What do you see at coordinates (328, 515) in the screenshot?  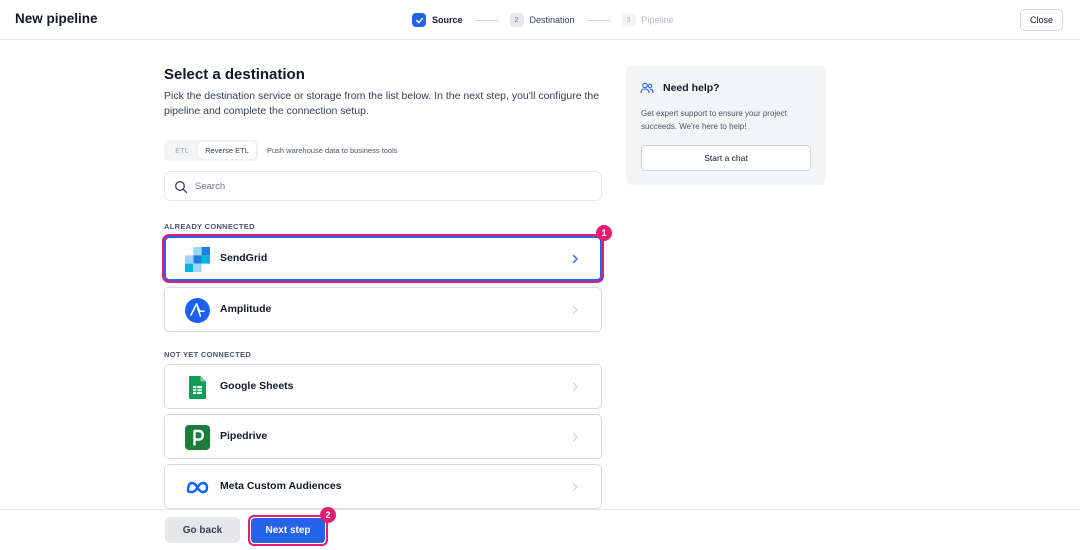 I see `annotation-badge-2: 2` at bounding box center [328, 515].